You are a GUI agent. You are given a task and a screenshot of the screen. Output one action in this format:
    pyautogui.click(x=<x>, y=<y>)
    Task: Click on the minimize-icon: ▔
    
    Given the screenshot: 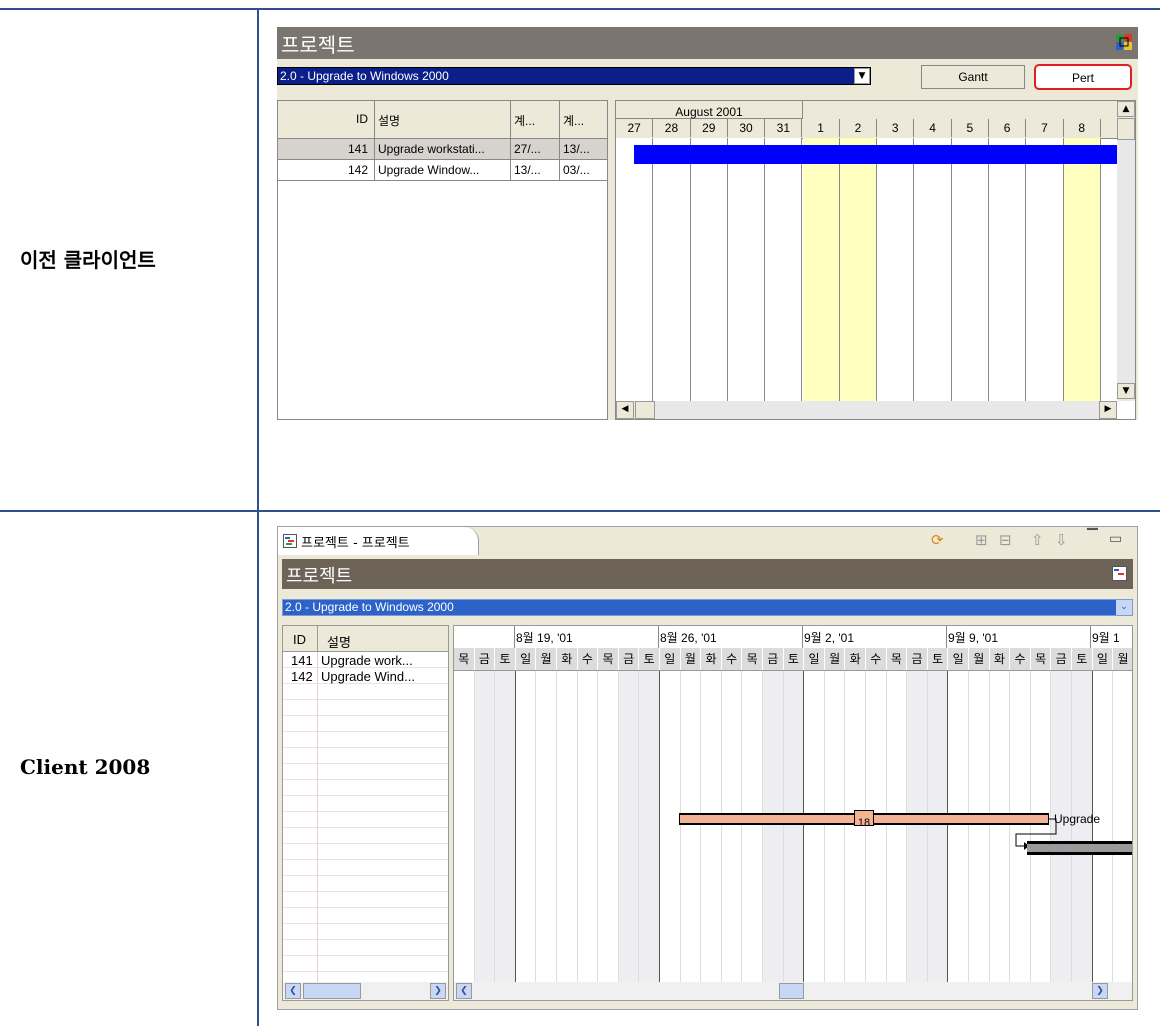 What is the action you would take?
    pyautogui.click(x=1092, y=537)
    